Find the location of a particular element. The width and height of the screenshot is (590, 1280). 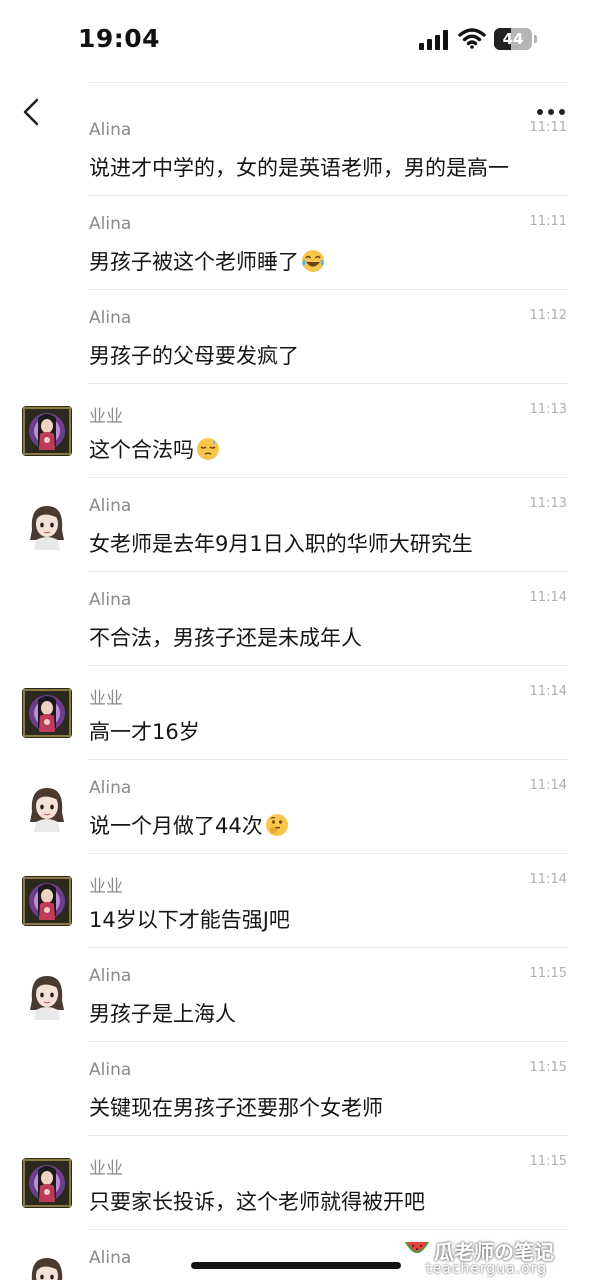

message-text: 男孩子是上海人 is located at coordinates (162, 1013).